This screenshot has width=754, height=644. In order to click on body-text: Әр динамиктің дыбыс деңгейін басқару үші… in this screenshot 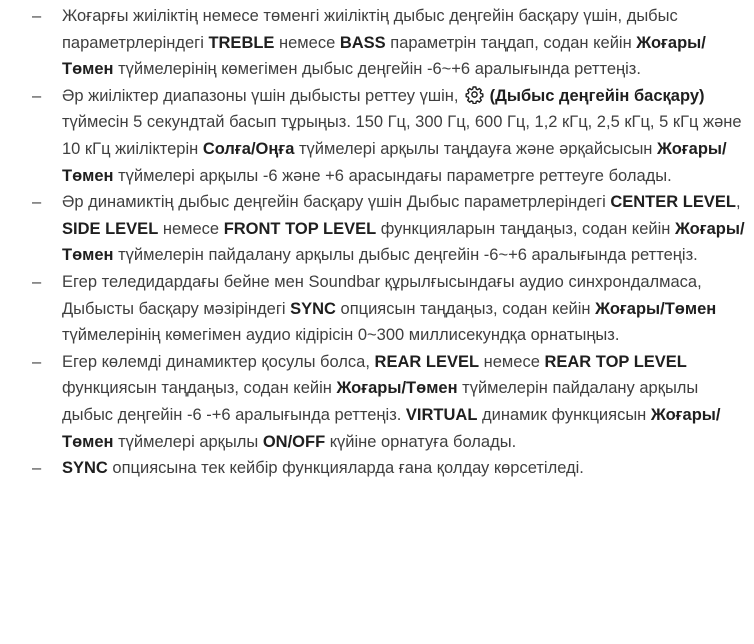, I will do `click(336, 202)`.